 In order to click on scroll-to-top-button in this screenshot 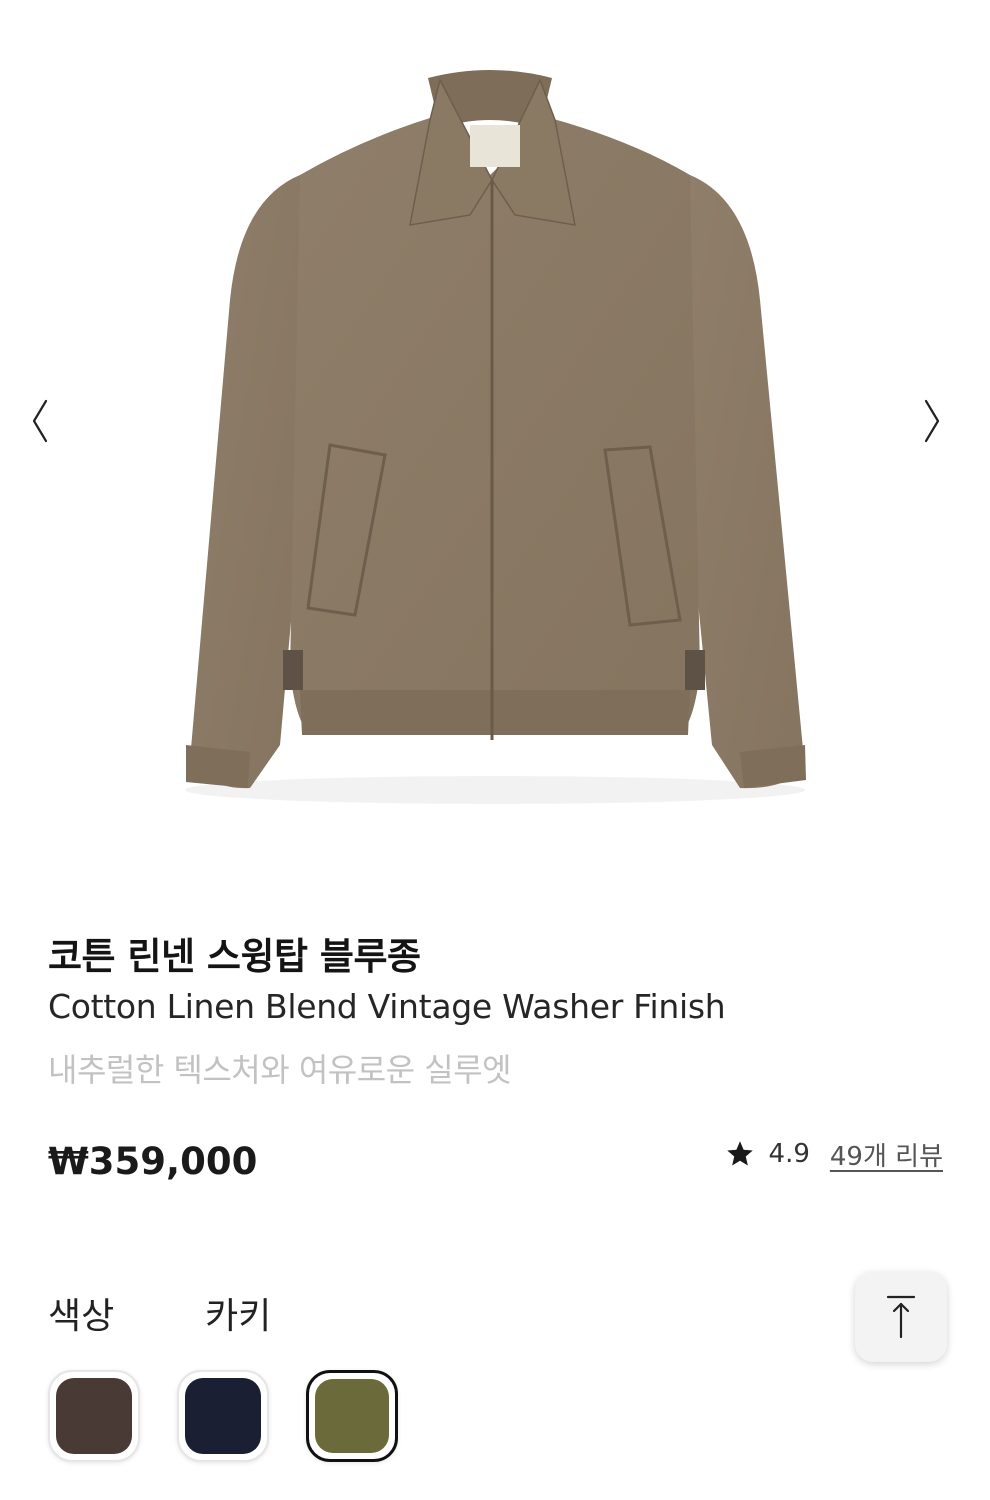, I will do `click(901, 1317)`.